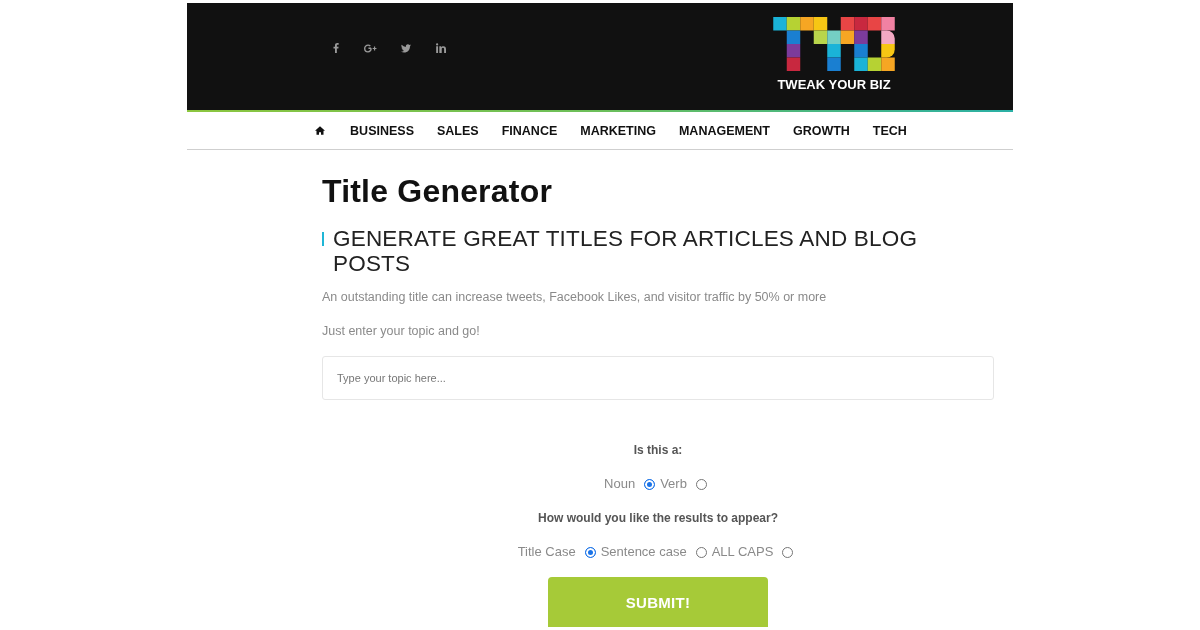 The width and height of the screenshot is (1200, 630). I want to click on logo-text: TWEAK YOUR BIZ, so click(834, 84).